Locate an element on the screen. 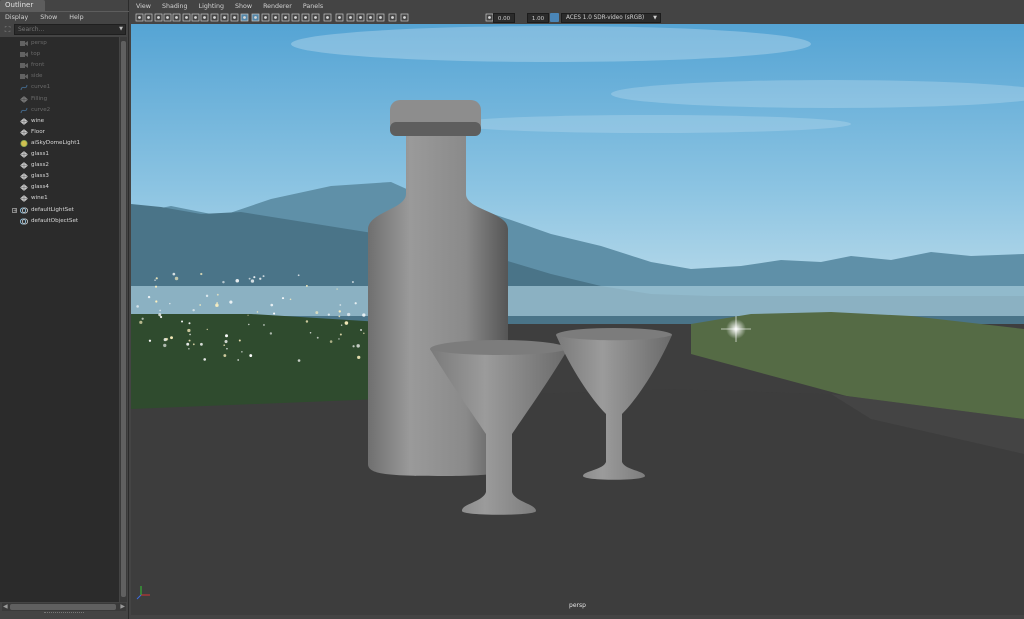 This screenshot has height=619, width=1024. outliner-item-wine: wine is located at coordinates (59, 121).